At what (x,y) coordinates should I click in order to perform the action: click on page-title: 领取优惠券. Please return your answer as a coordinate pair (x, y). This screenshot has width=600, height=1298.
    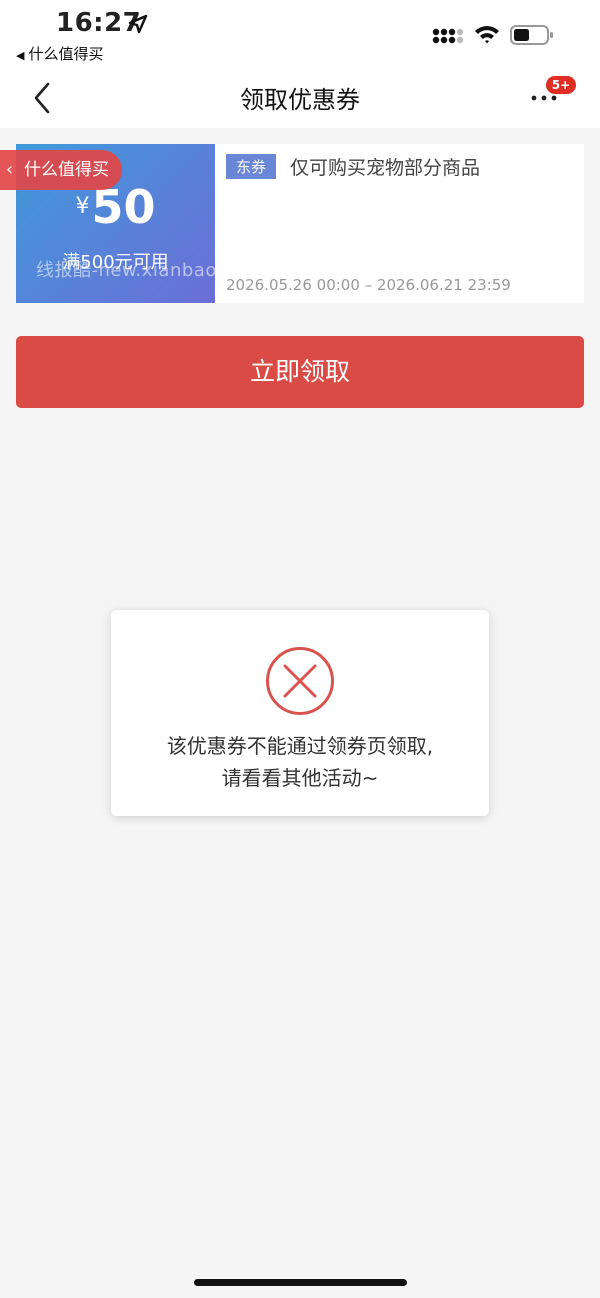
    Looking at the image, I should click on (300, 100).